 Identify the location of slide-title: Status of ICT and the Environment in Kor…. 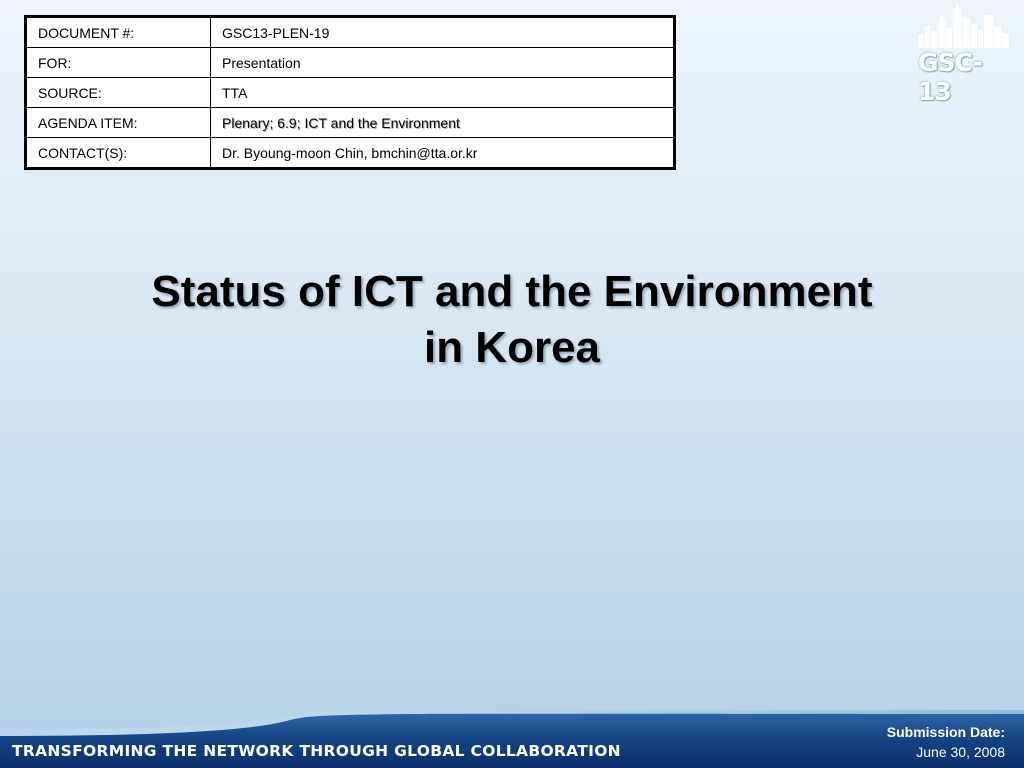
(512, 320).